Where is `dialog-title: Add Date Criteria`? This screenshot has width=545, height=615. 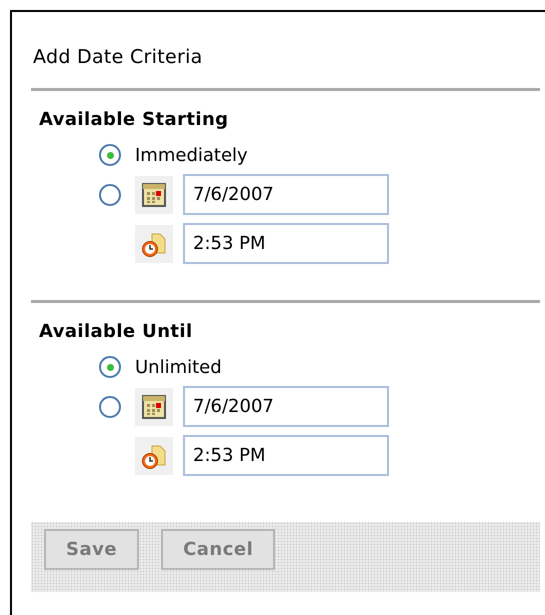
dialog-title: Add Date Criteria is located at coordinates (118, 57).